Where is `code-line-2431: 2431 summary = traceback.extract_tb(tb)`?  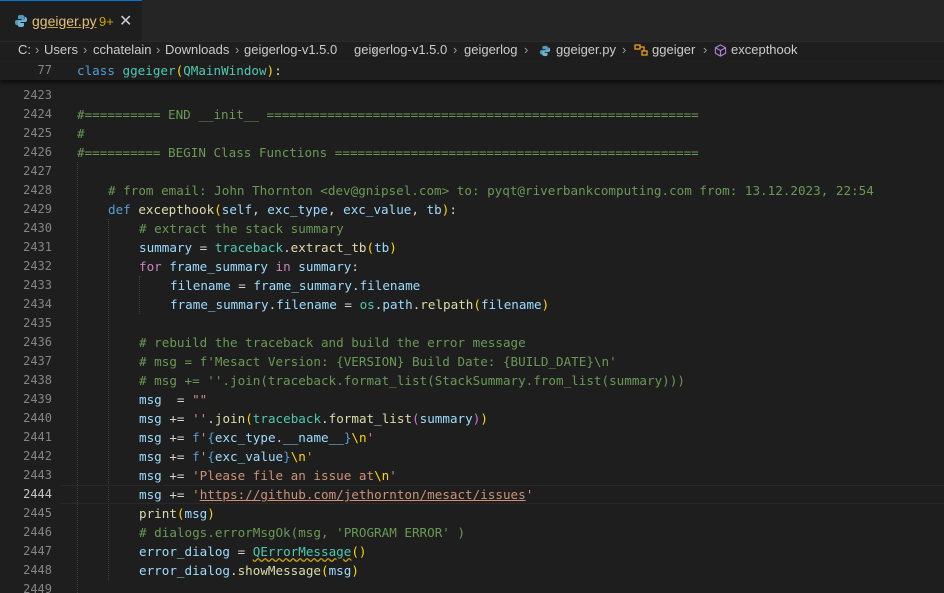
code-line-2431: 2431 summary = traceback.extract_tb(tb) is located at coordinates (210, 247).